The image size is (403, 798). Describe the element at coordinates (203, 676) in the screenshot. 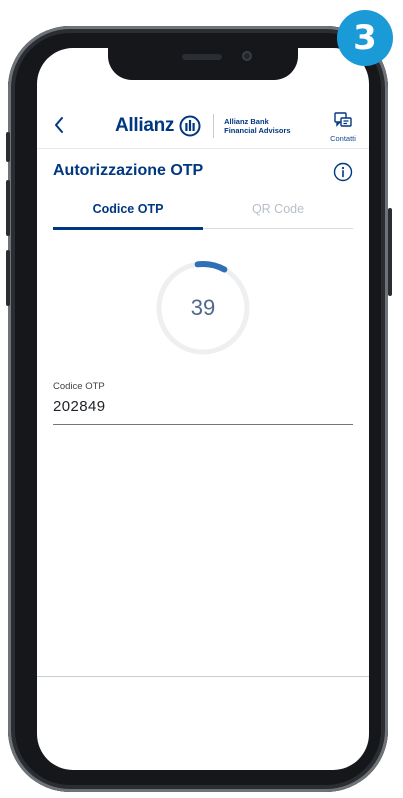

I see `bottom-divider` at that location.